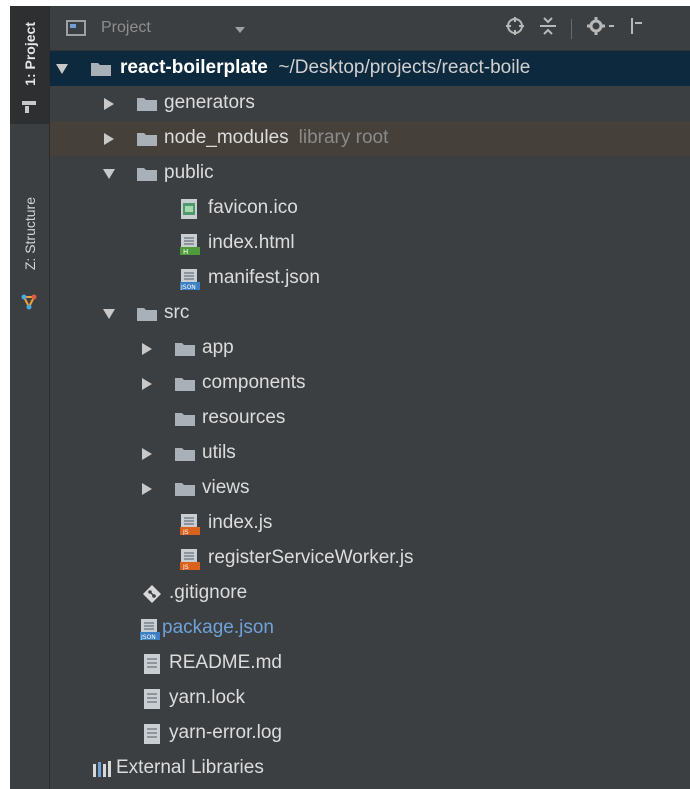 This screenshot has height=789, width=690. I want to click on tree-node-register-sw: JS registerServiceWorker.js, so click(370, 558).